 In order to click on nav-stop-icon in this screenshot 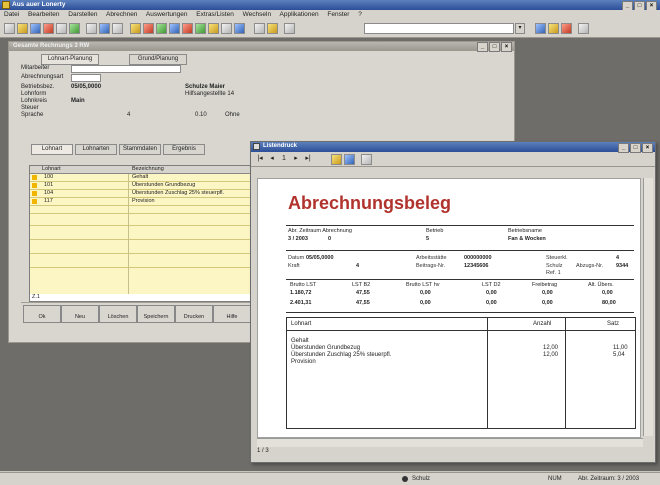, I will do `click(566, 28)`.